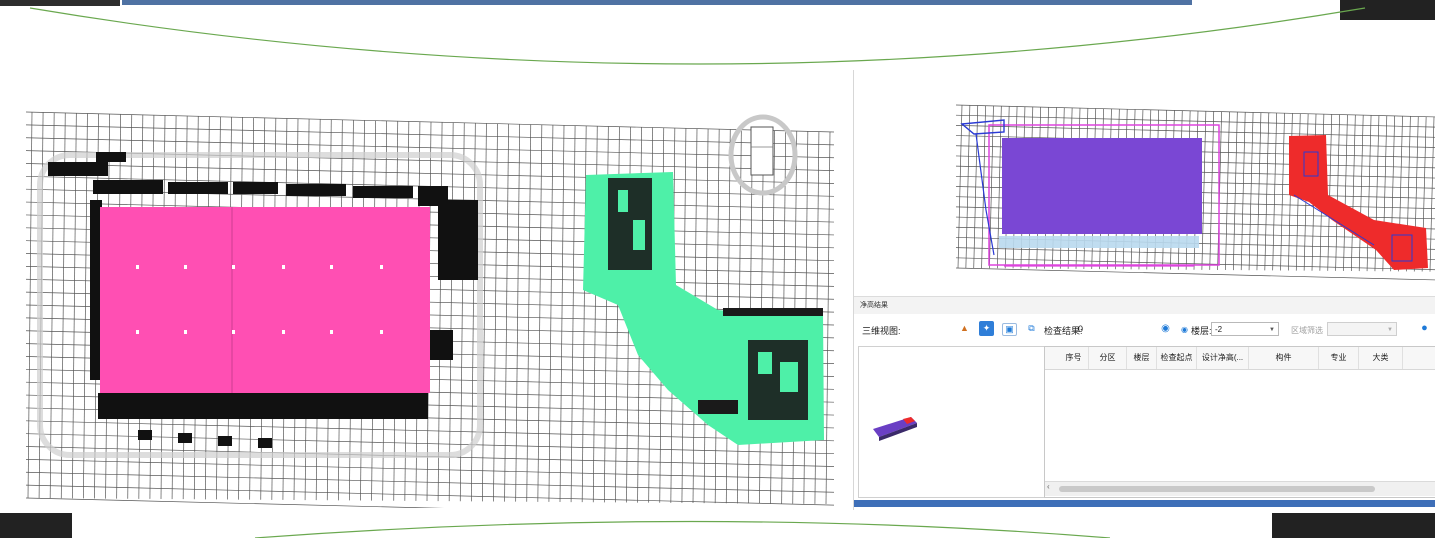 The height and width of the screenshot is (538, 1435). Describe the element at coordinates (1108, 358) in the screenshot. I see `column-header: 分区` at that location.